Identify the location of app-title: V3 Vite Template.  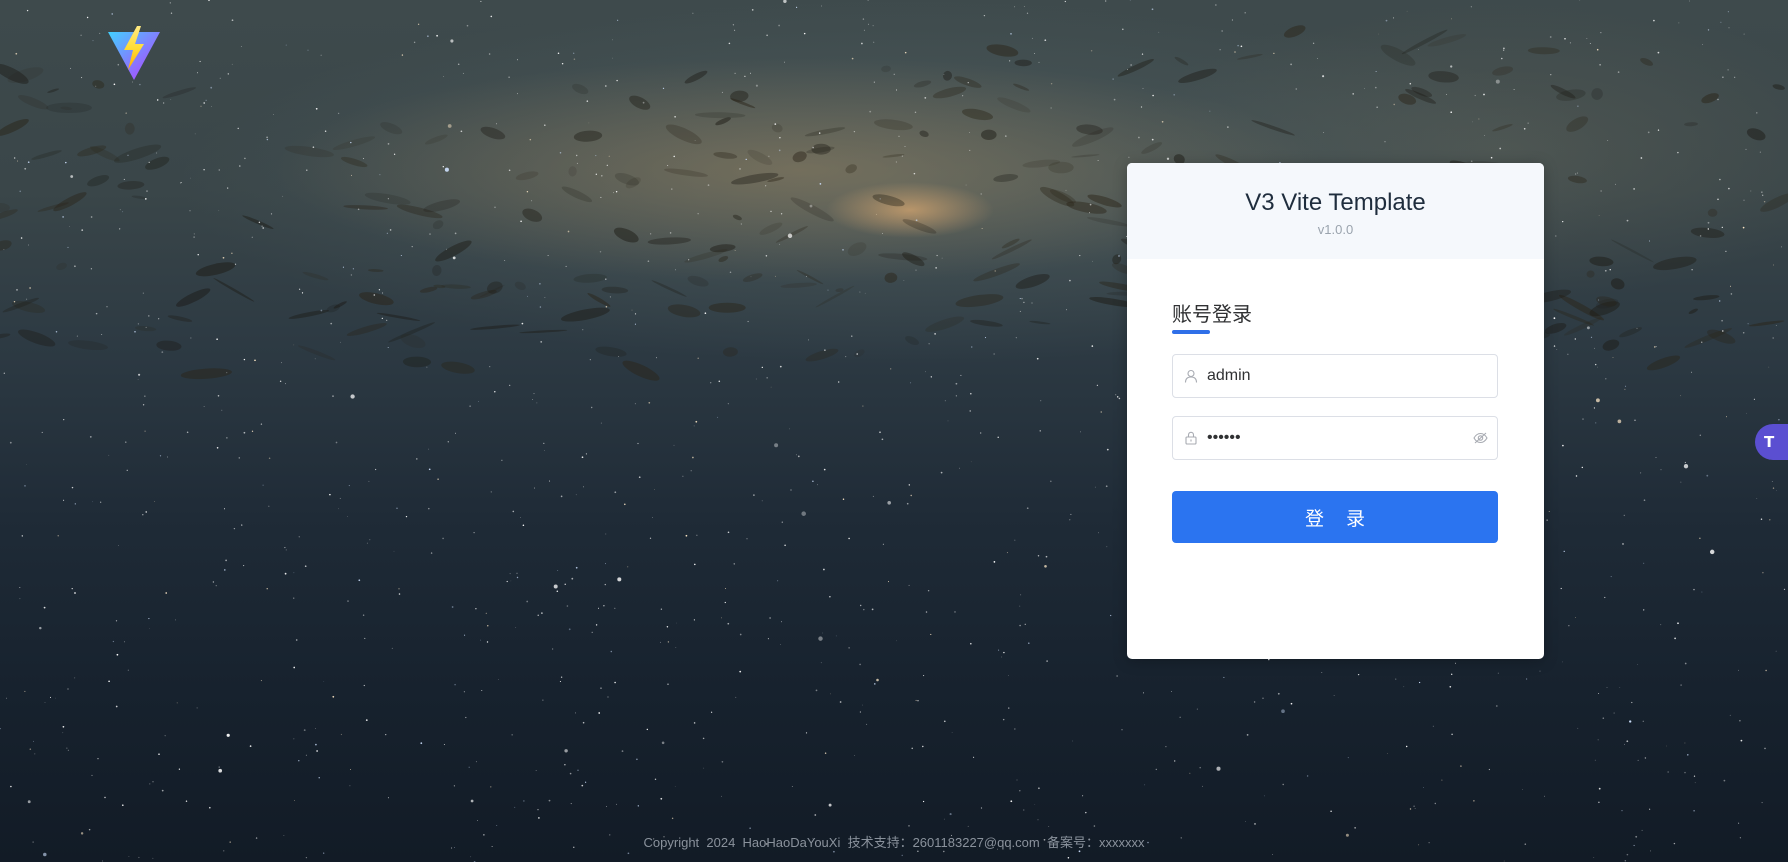
(1335, 202).